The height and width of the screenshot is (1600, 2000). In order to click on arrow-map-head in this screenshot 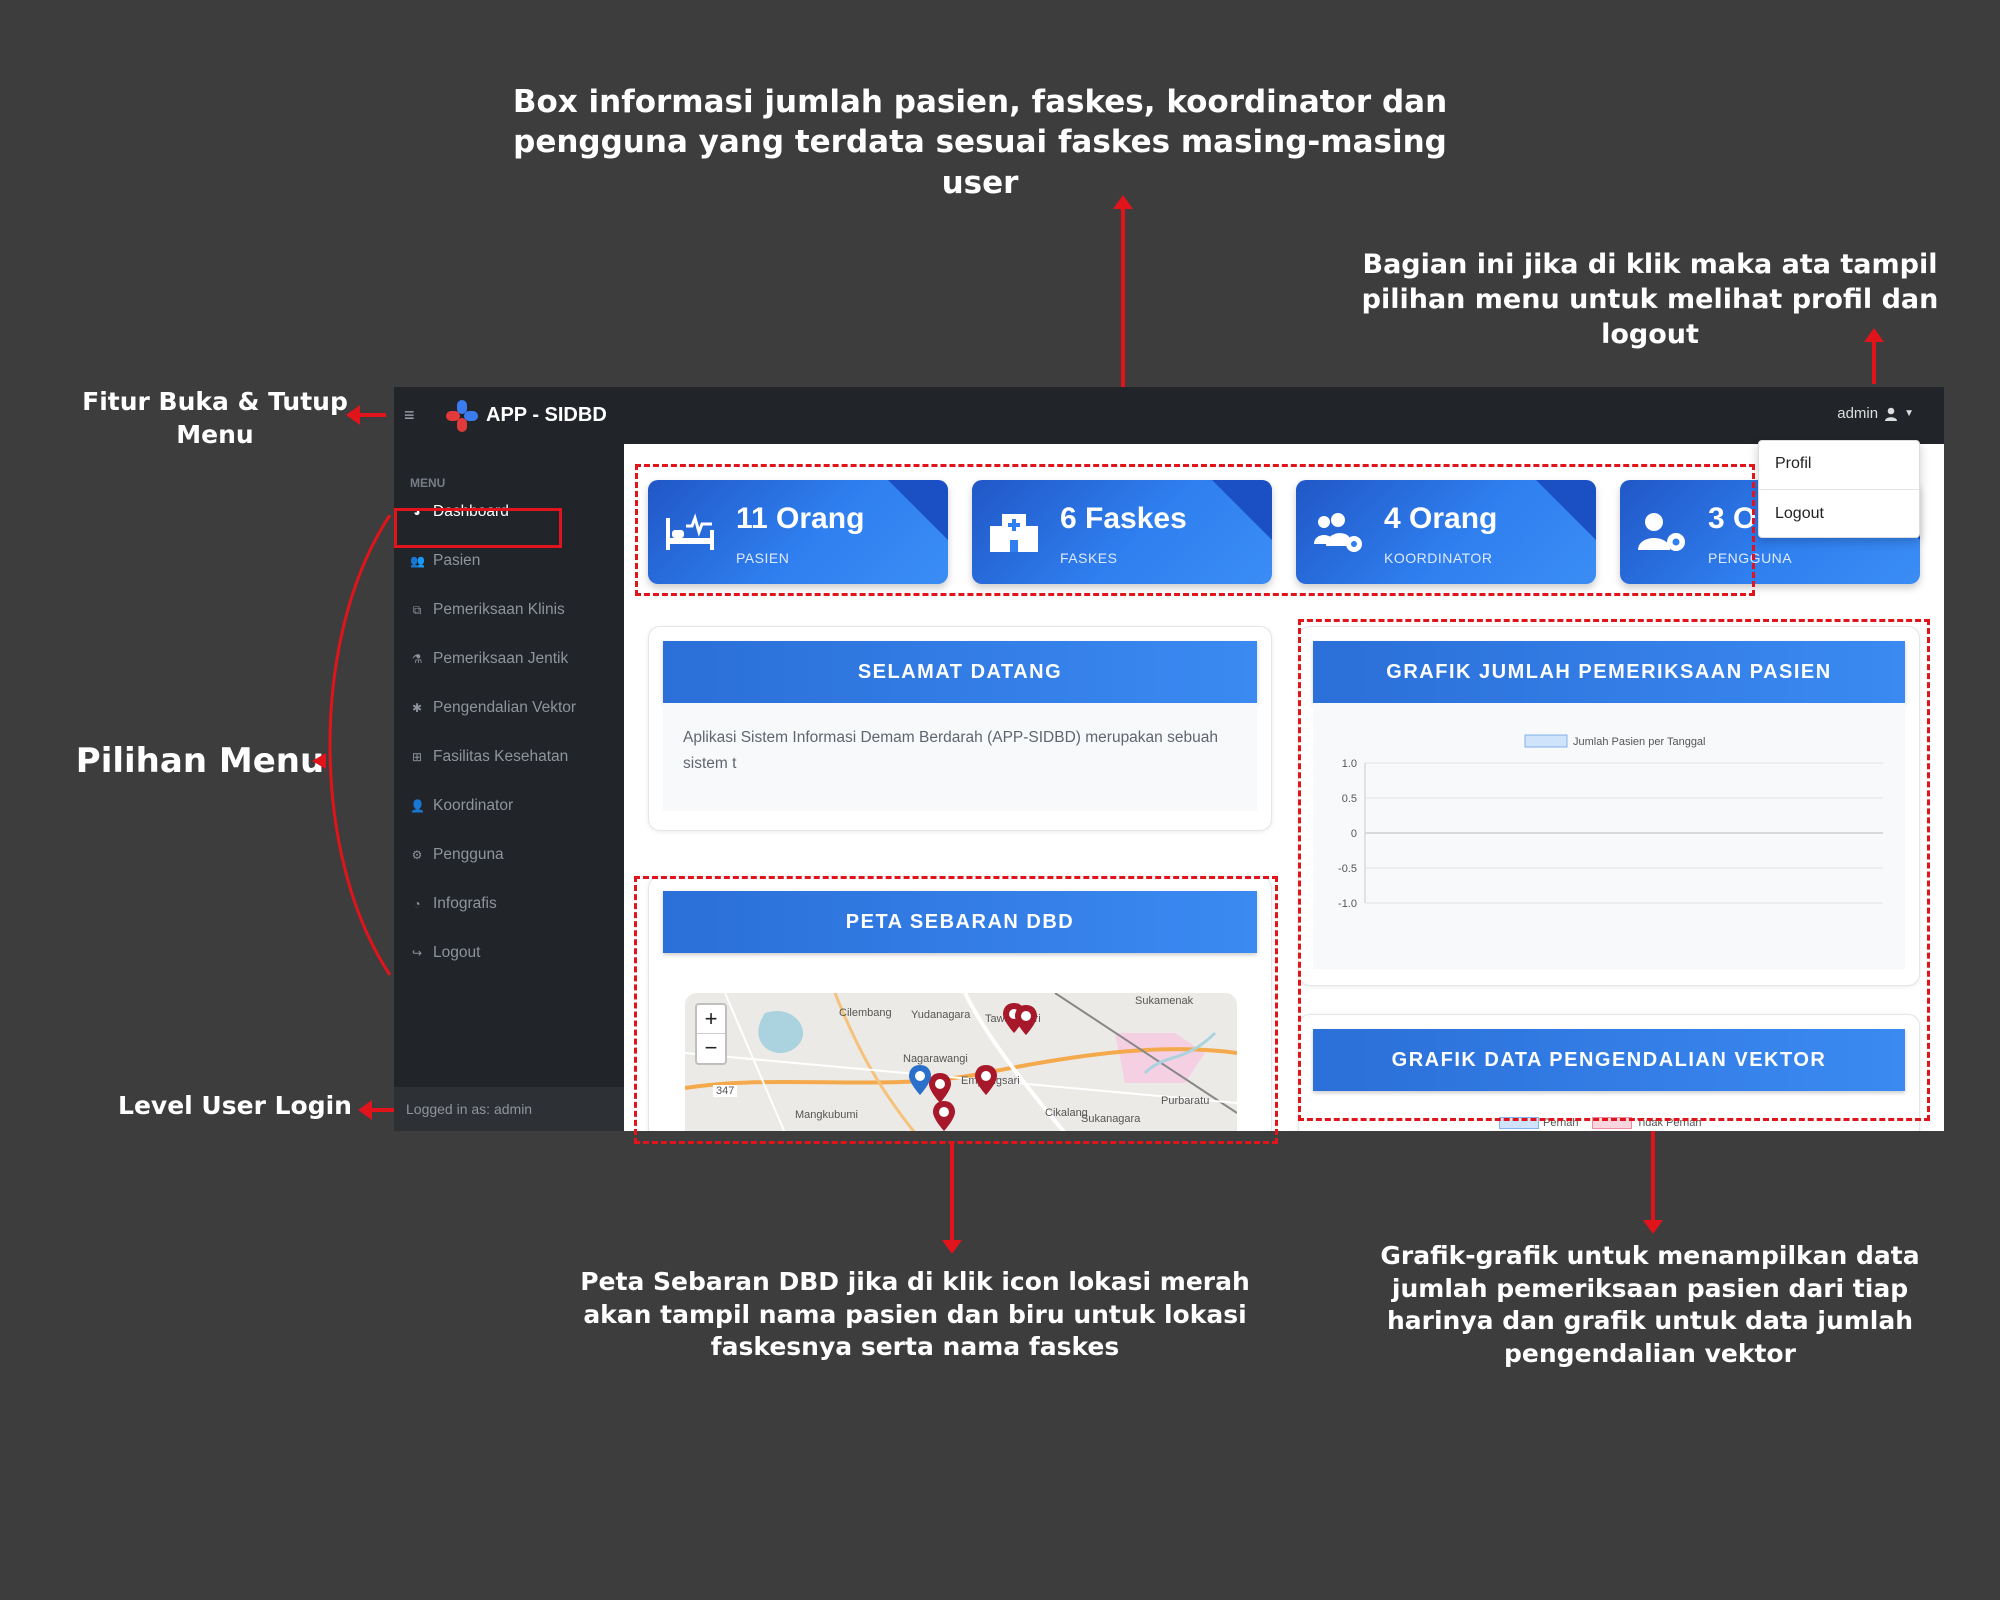, I will do `click(952, 1247)`.